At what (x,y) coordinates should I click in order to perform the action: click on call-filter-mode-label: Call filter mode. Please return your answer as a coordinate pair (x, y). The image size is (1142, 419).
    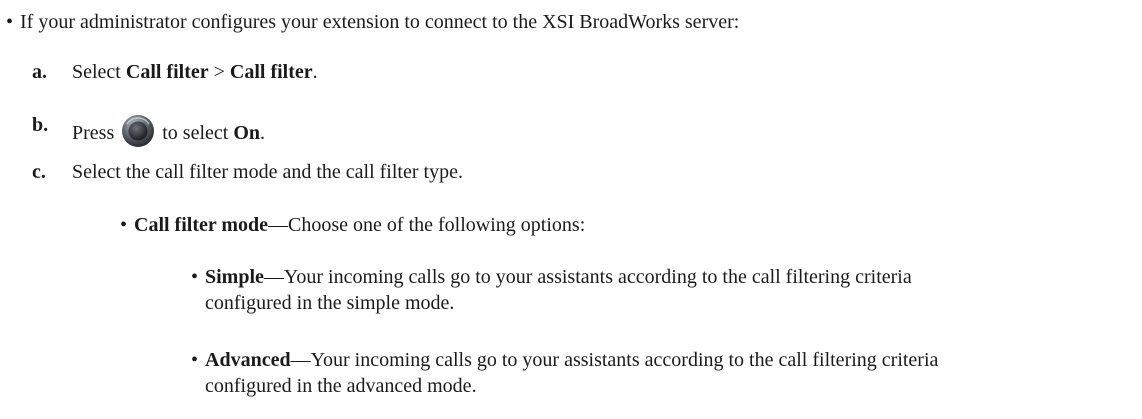
    Looking at the image, I should click on (201, 225).